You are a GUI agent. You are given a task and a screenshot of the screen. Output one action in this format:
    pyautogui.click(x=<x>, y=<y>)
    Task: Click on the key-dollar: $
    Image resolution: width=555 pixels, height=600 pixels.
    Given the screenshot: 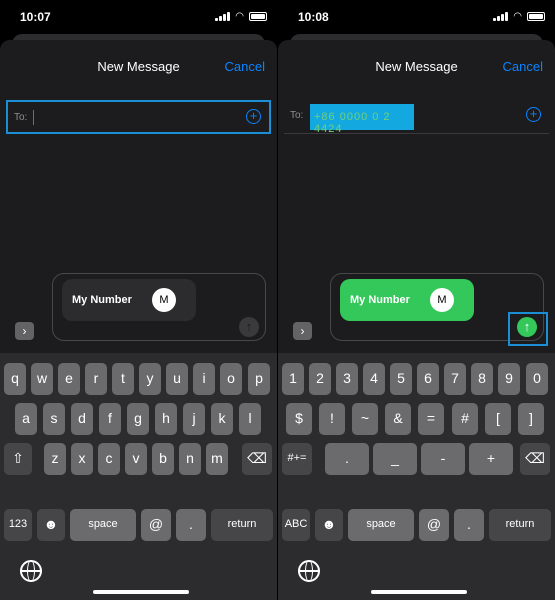 What is the action you would take?
    pyautogui.click(x=299, y=419)
    